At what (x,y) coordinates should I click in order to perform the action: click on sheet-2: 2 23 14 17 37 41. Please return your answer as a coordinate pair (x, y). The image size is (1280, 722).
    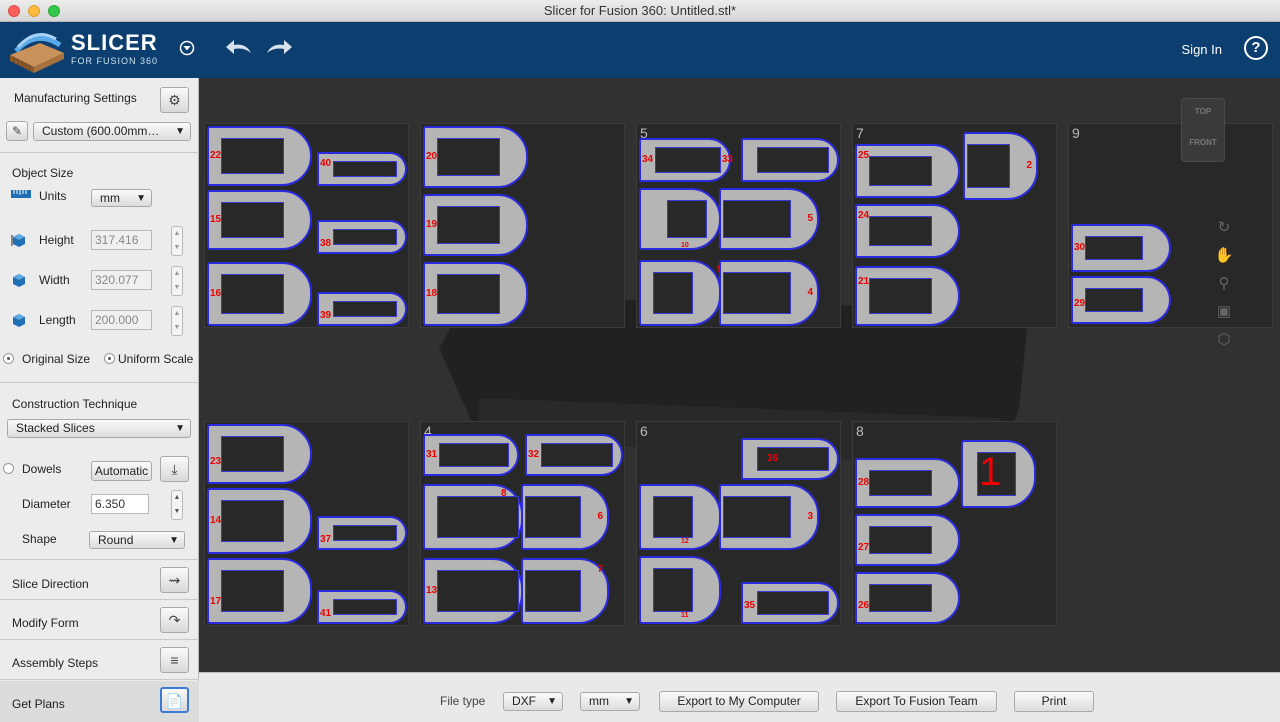
    Looking at the image, I should click on (306, 523).